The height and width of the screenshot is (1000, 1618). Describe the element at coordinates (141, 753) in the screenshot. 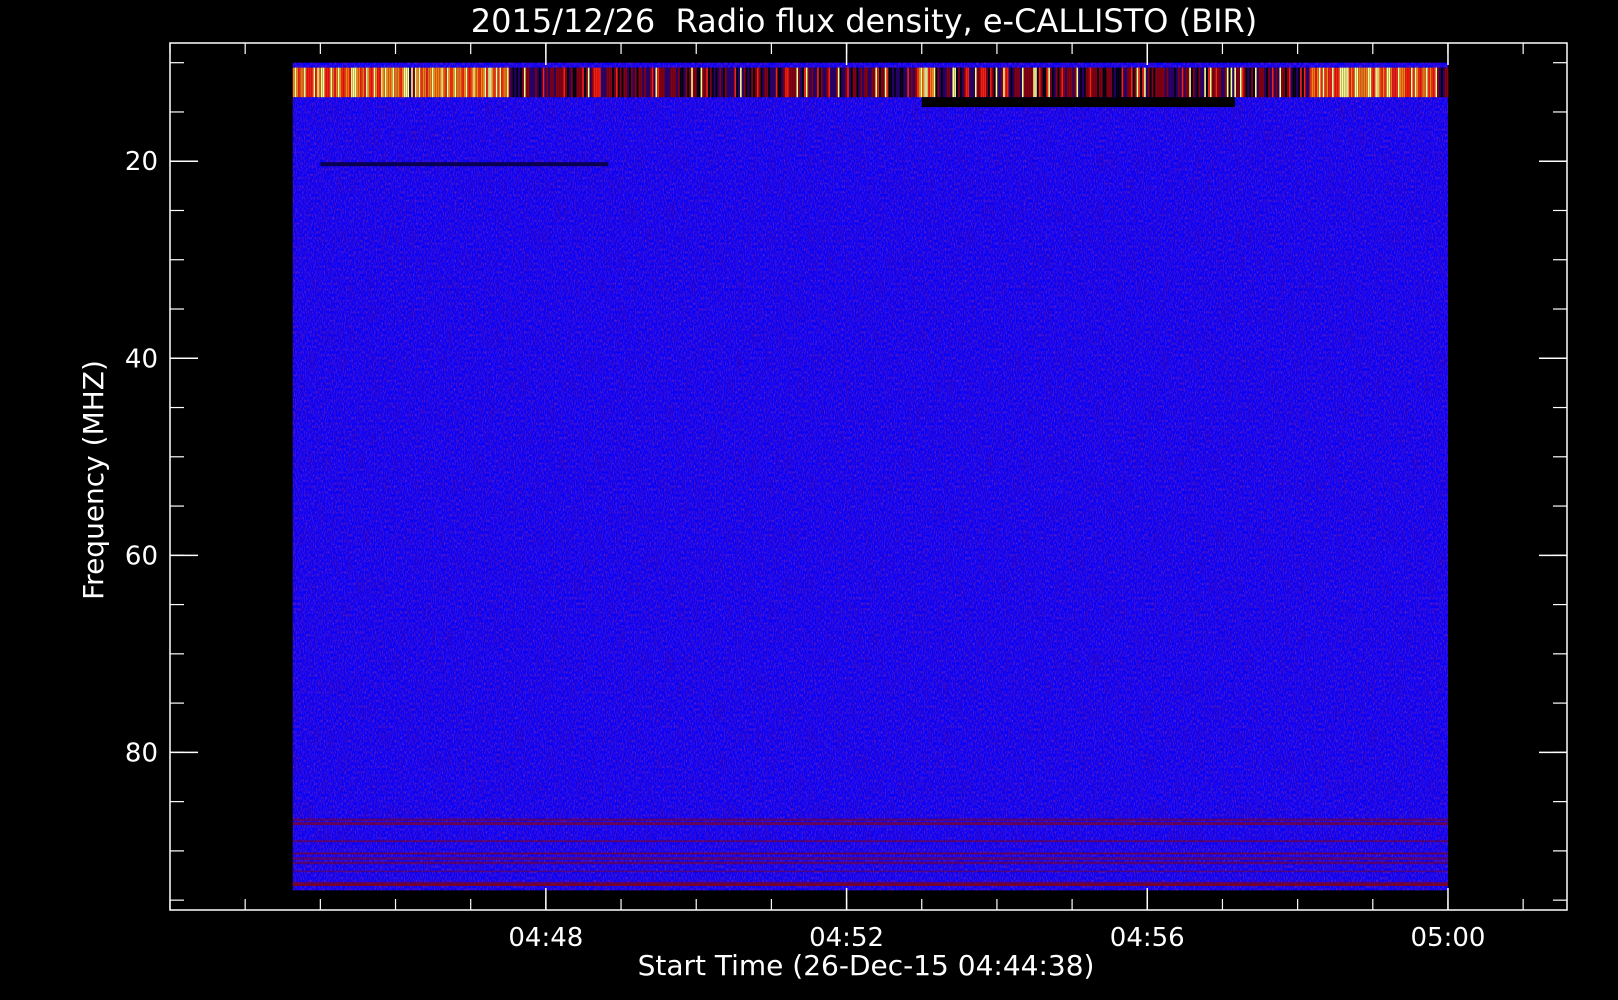

I see `y-tick-label: 80` at that location.